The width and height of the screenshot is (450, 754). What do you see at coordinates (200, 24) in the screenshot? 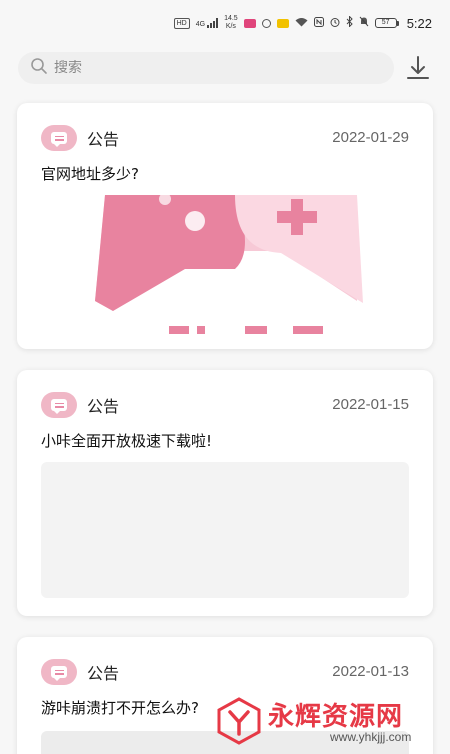
I see `network-type: 4G` at bounding box center [200, 24].